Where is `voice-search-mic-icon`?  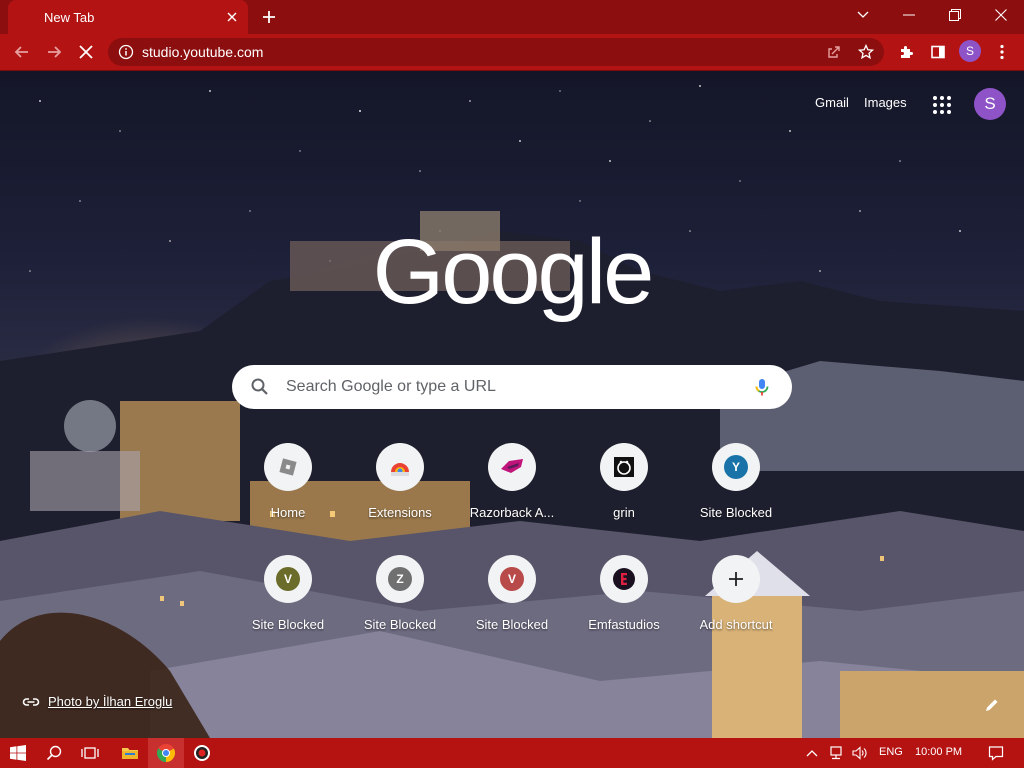 voice-search-mic-icon is located at coordinates (762, 387).